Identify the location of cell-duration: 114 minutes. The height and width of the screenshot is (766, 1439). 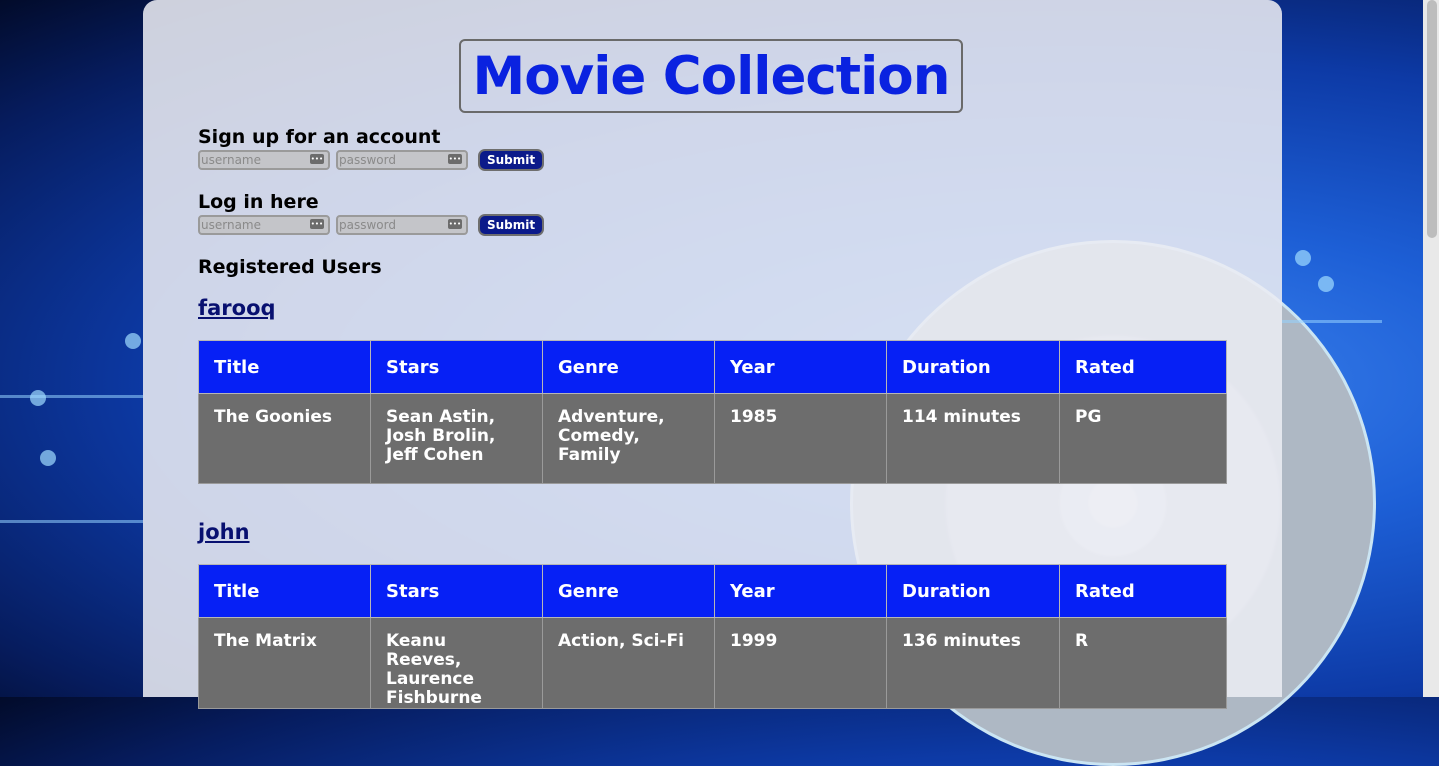
(973, 438).